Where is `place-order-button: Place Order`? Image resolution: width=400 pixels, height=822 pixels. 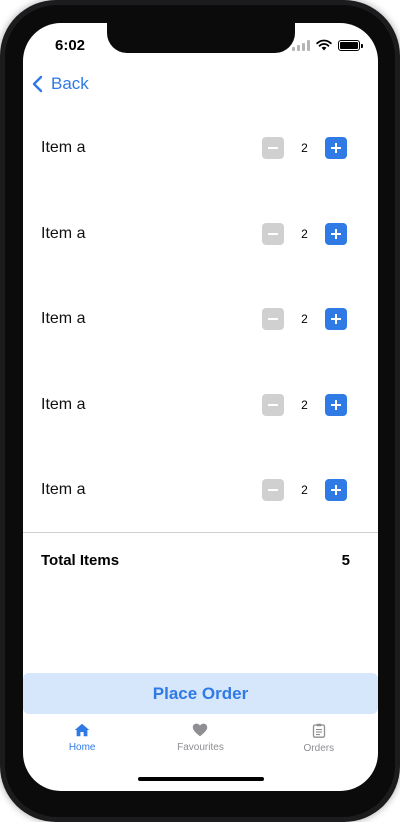 place-order-button: Place Order is located at coordinates (200, 693).